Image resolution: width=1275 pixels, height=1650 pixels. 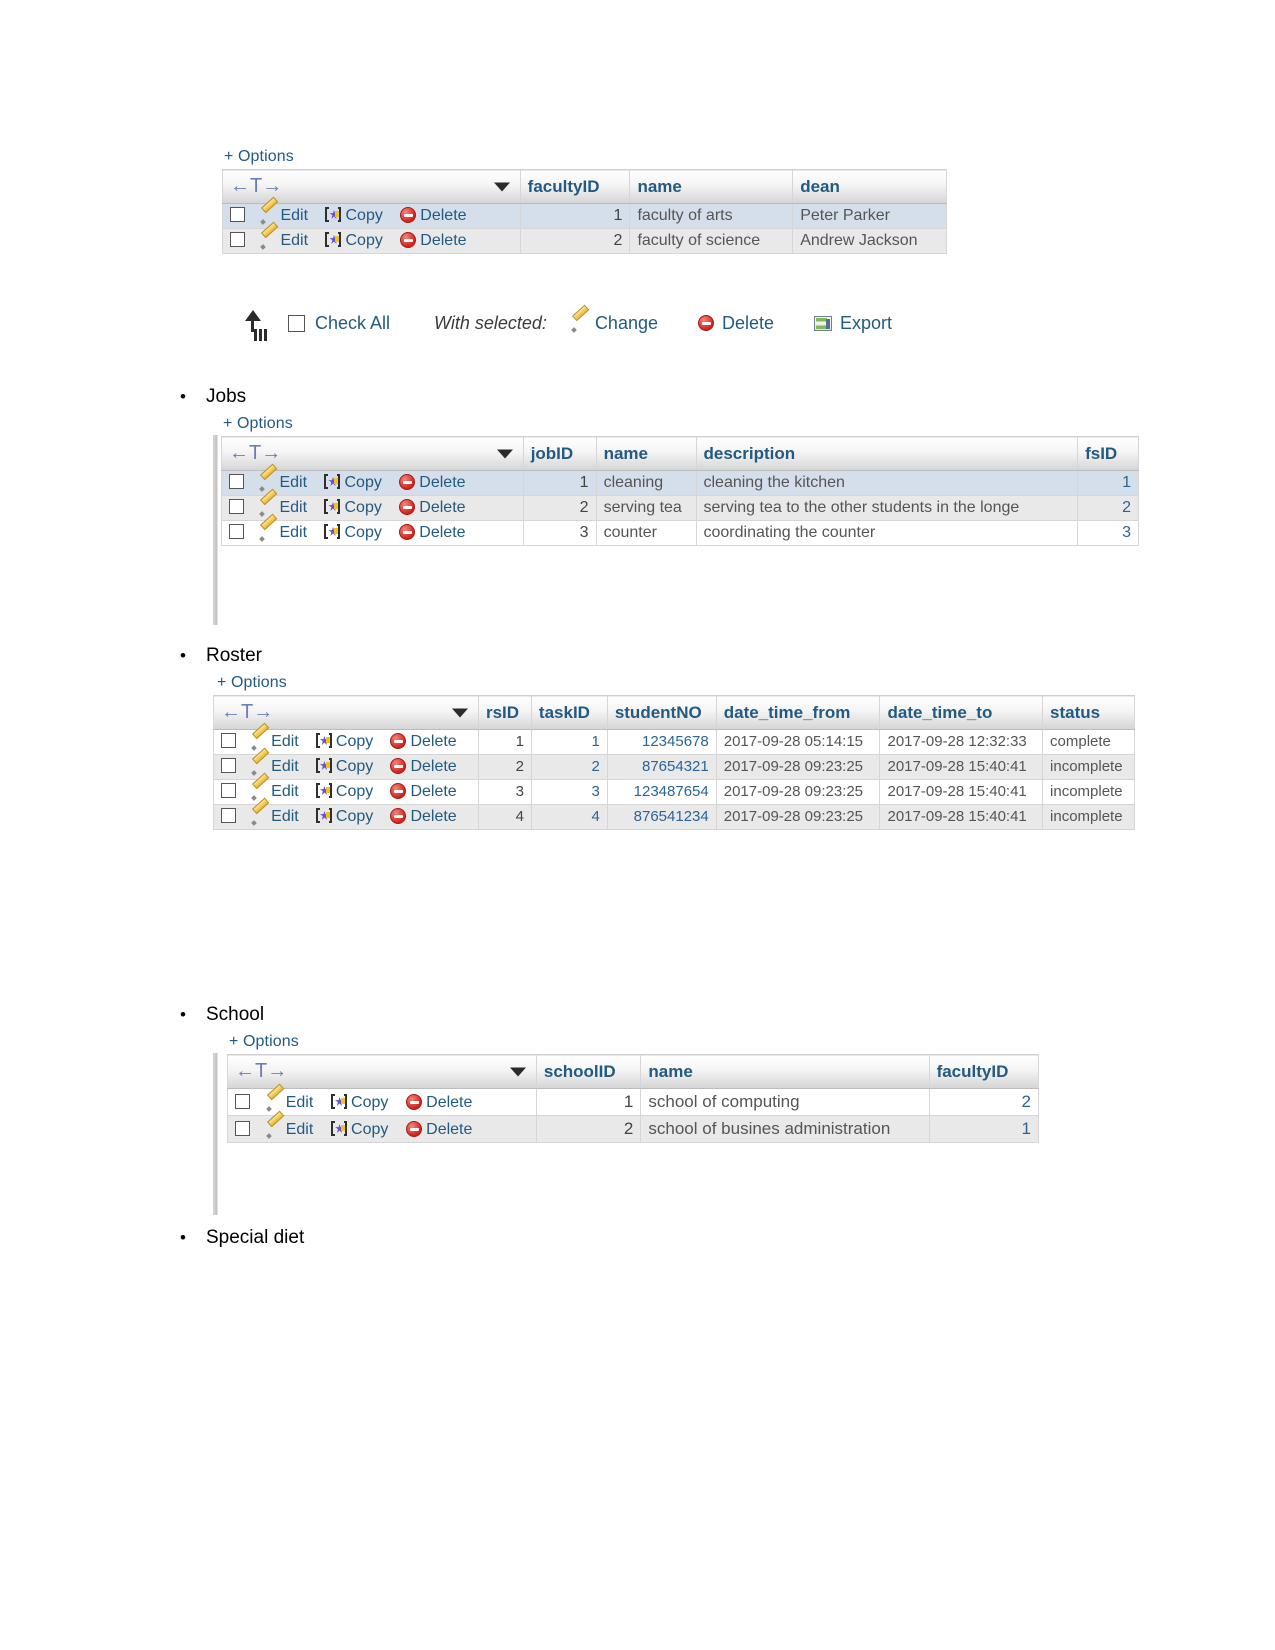 I want to click on copy-icon, so click(x=333, y=215).